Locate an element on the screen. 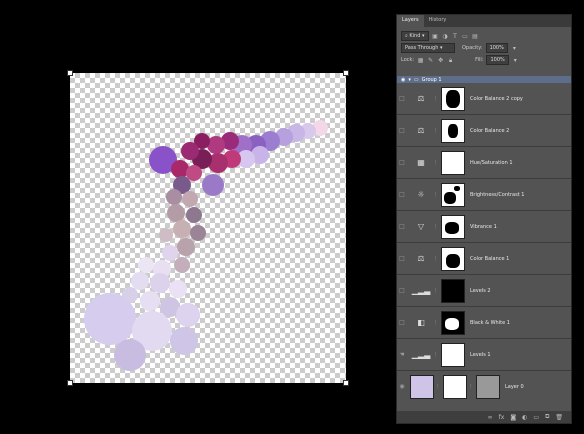 The height and width of the screenshot is (434, 584). blend-mode-value: Pass Through is located at coordinates (422, 48).